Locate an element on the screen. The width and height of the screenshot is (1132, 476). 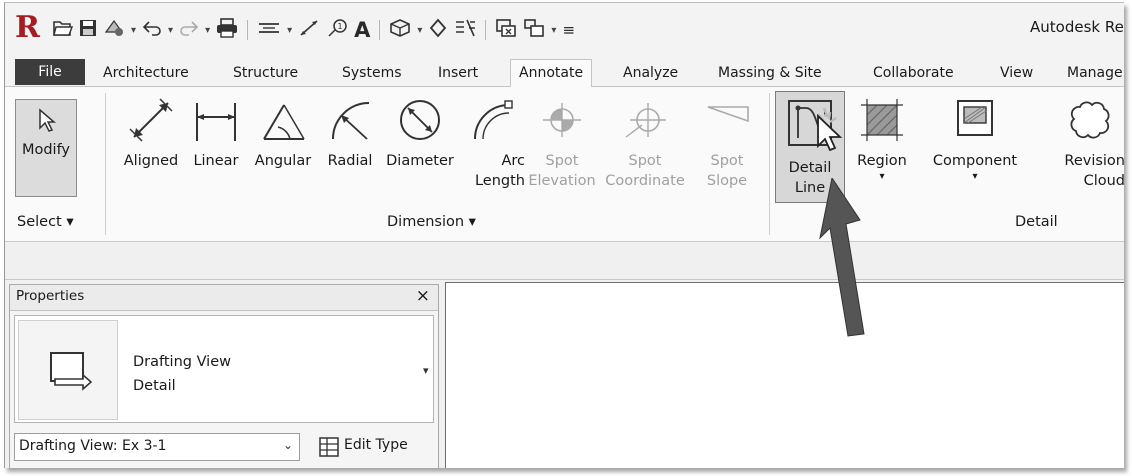
angular-dimension-icon is located at coordinates (284, 122).